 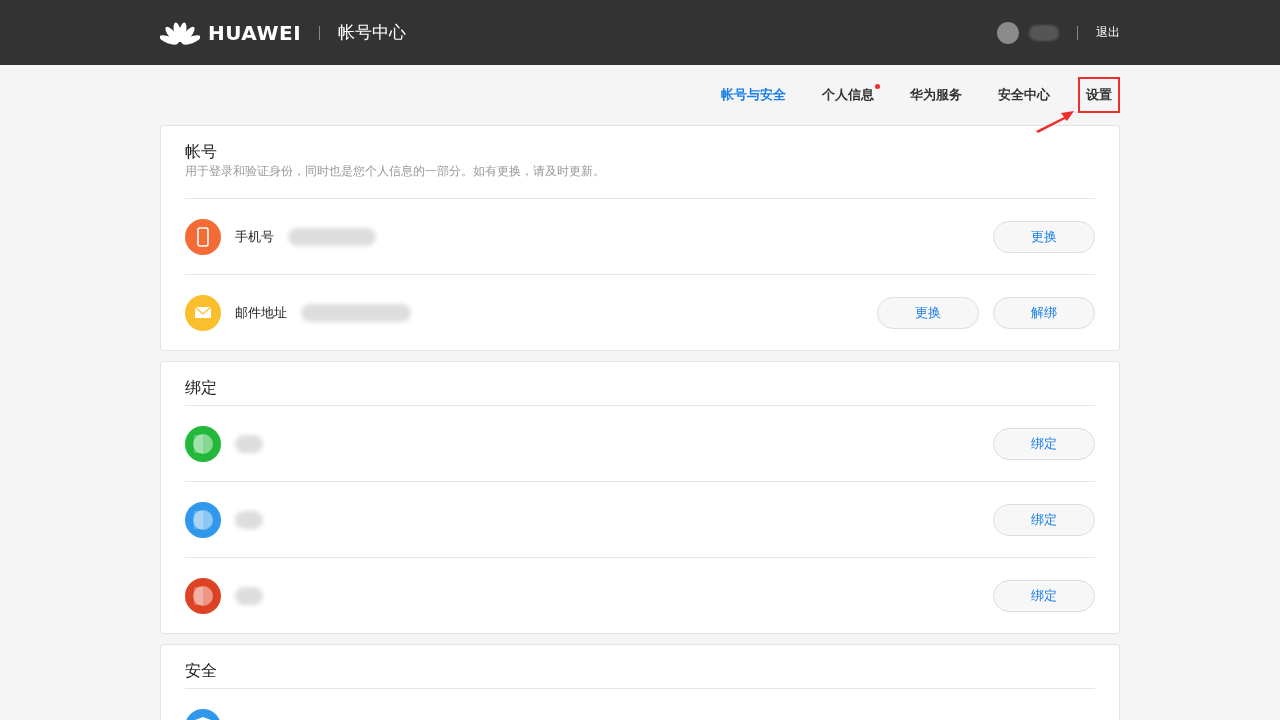 I want to click on section-title: 绑定, so click(x=201, y=388).